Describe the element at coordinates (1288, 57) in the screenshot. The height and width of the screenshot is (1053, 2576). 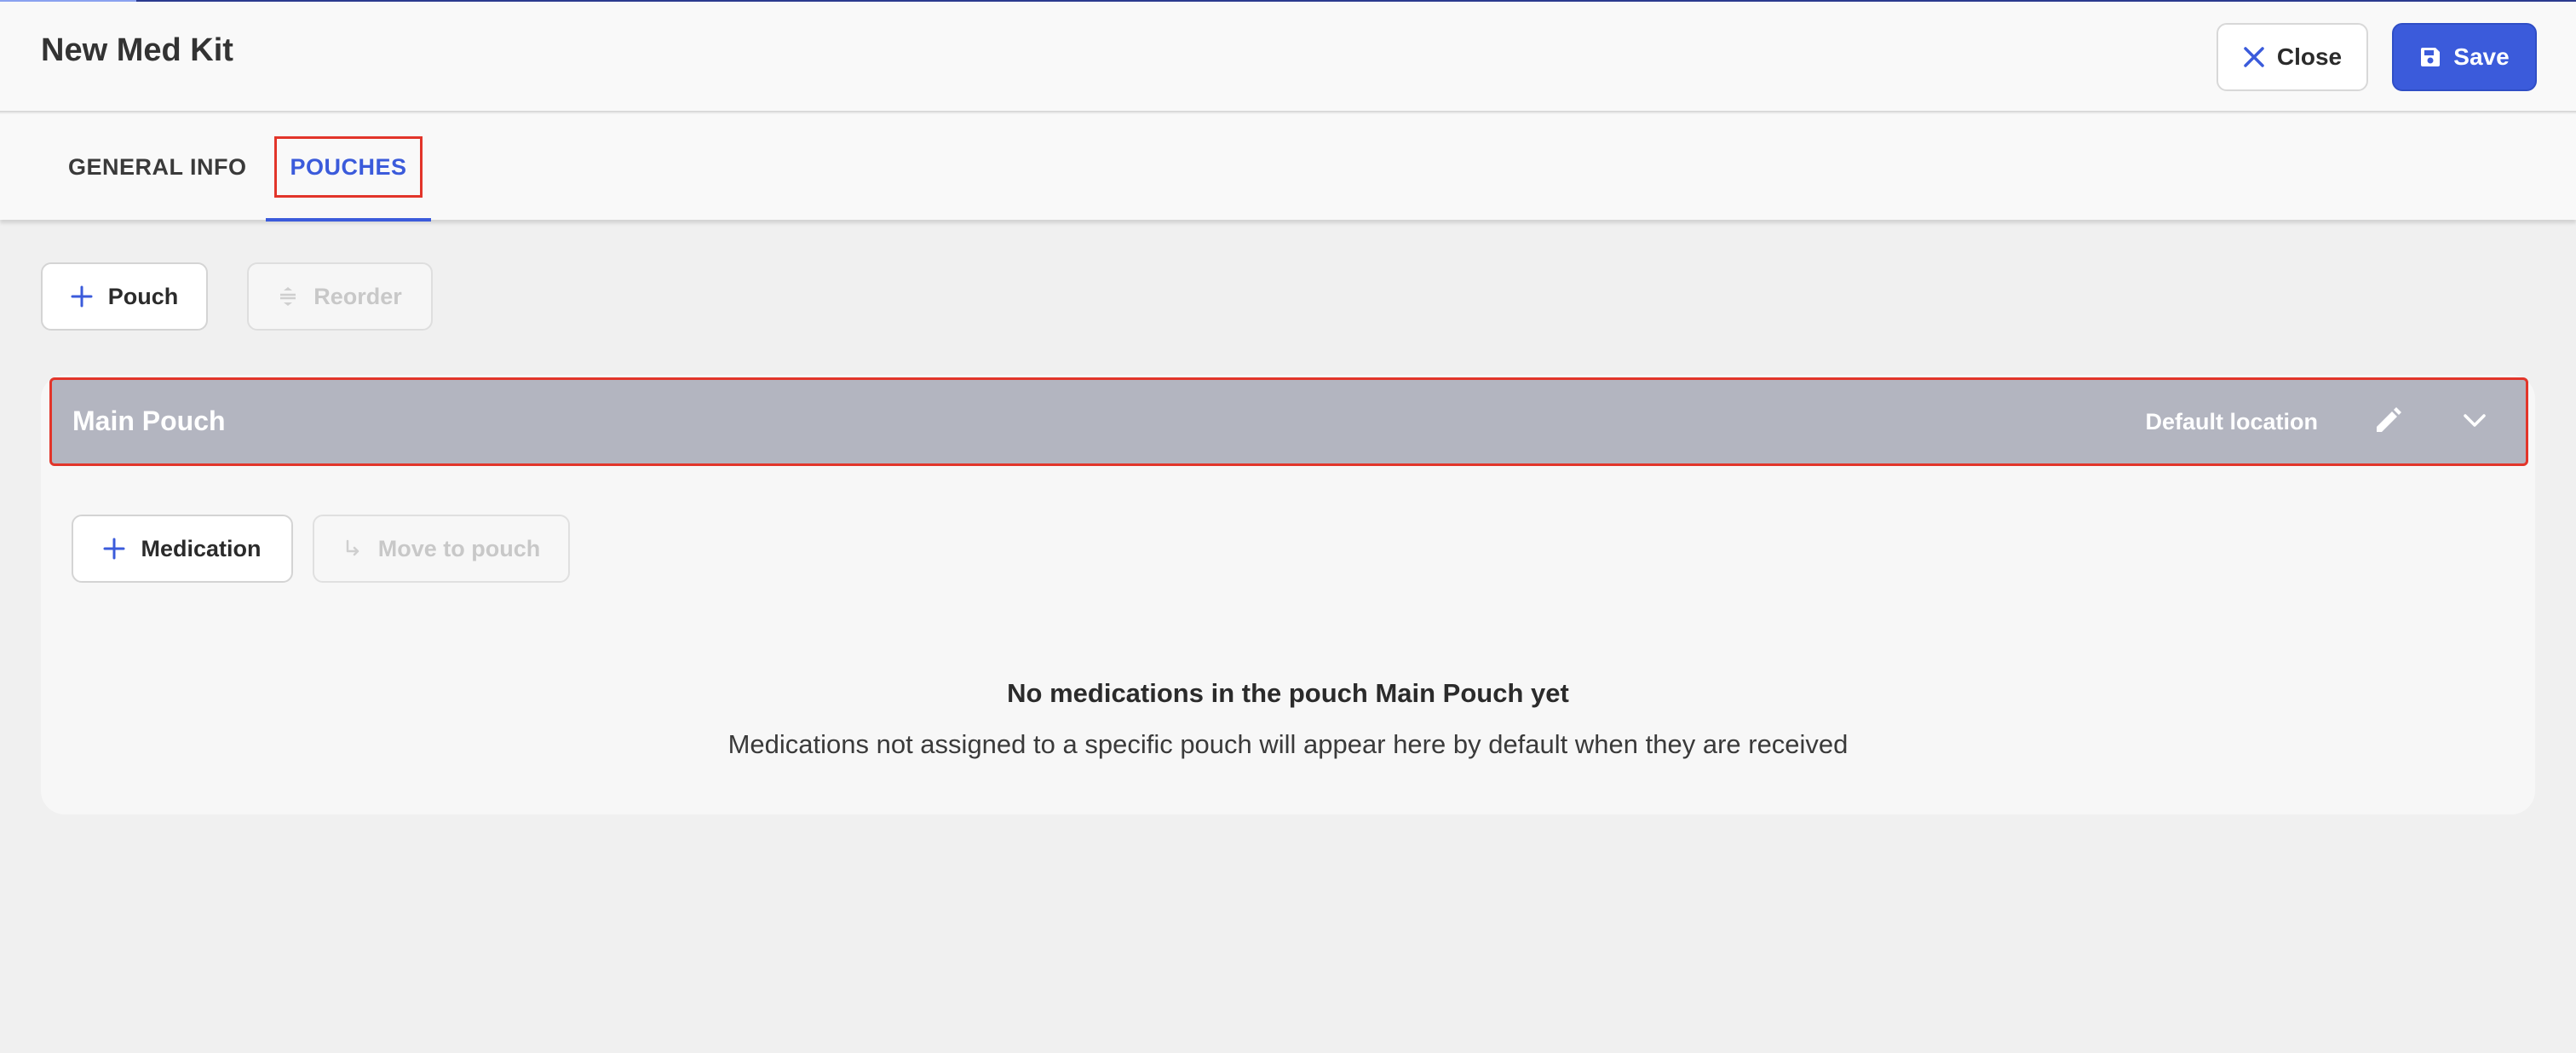
I see `page-header: New Med Kit Close Save` at that location.